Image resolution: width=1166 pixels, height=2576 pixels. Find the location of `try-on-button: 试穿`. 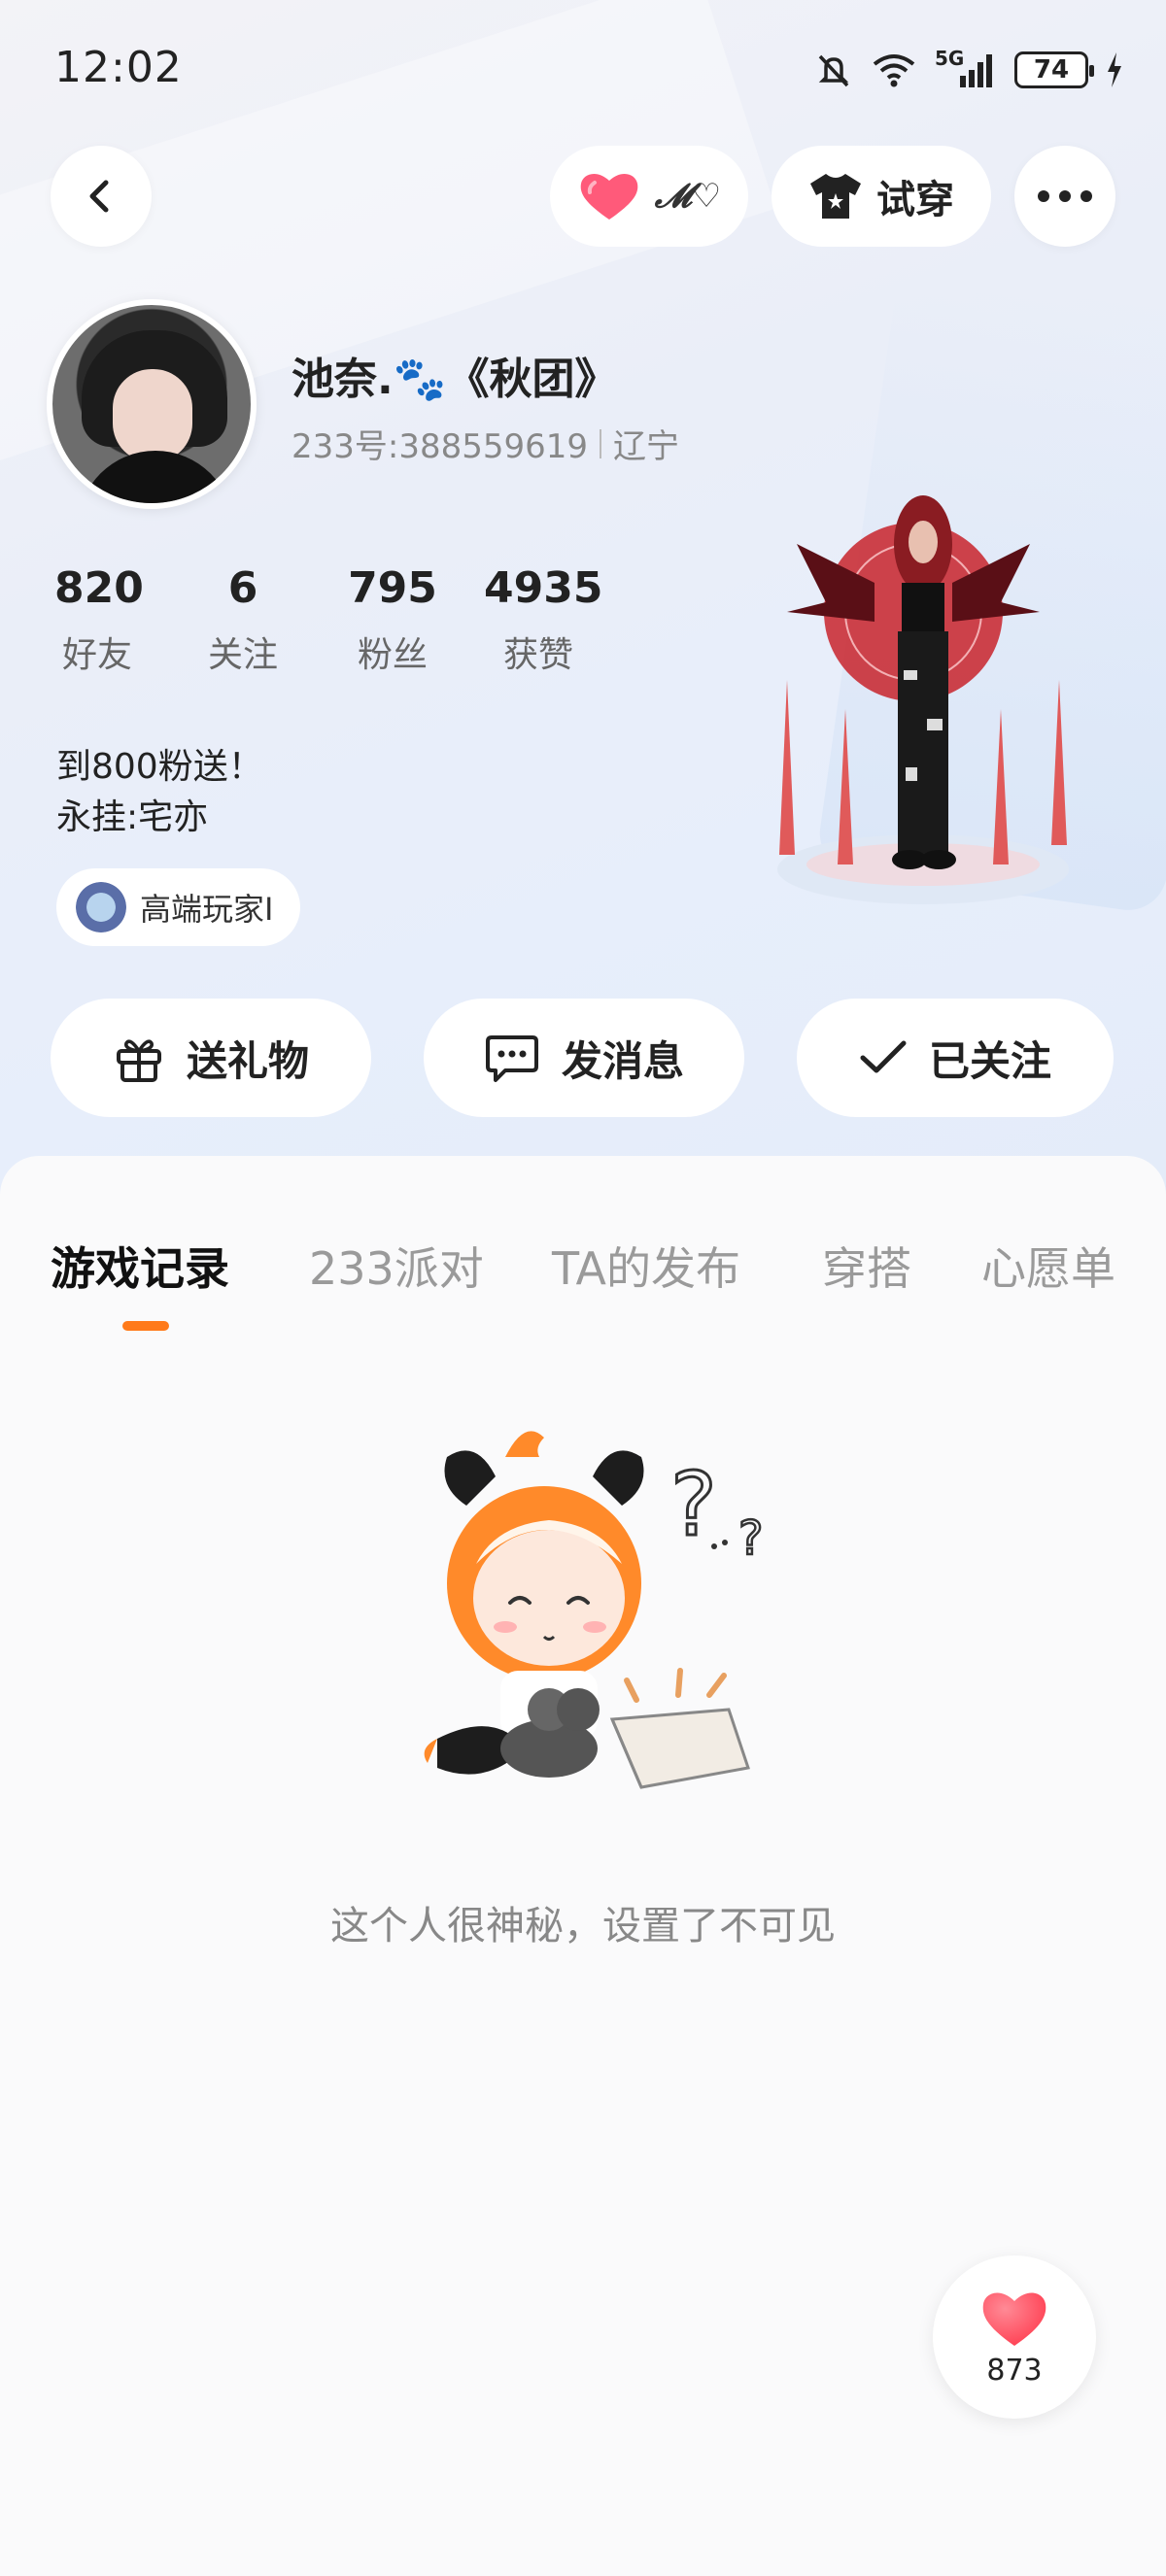

try-on-button: 试穿 is located at coordinates (881, 196).